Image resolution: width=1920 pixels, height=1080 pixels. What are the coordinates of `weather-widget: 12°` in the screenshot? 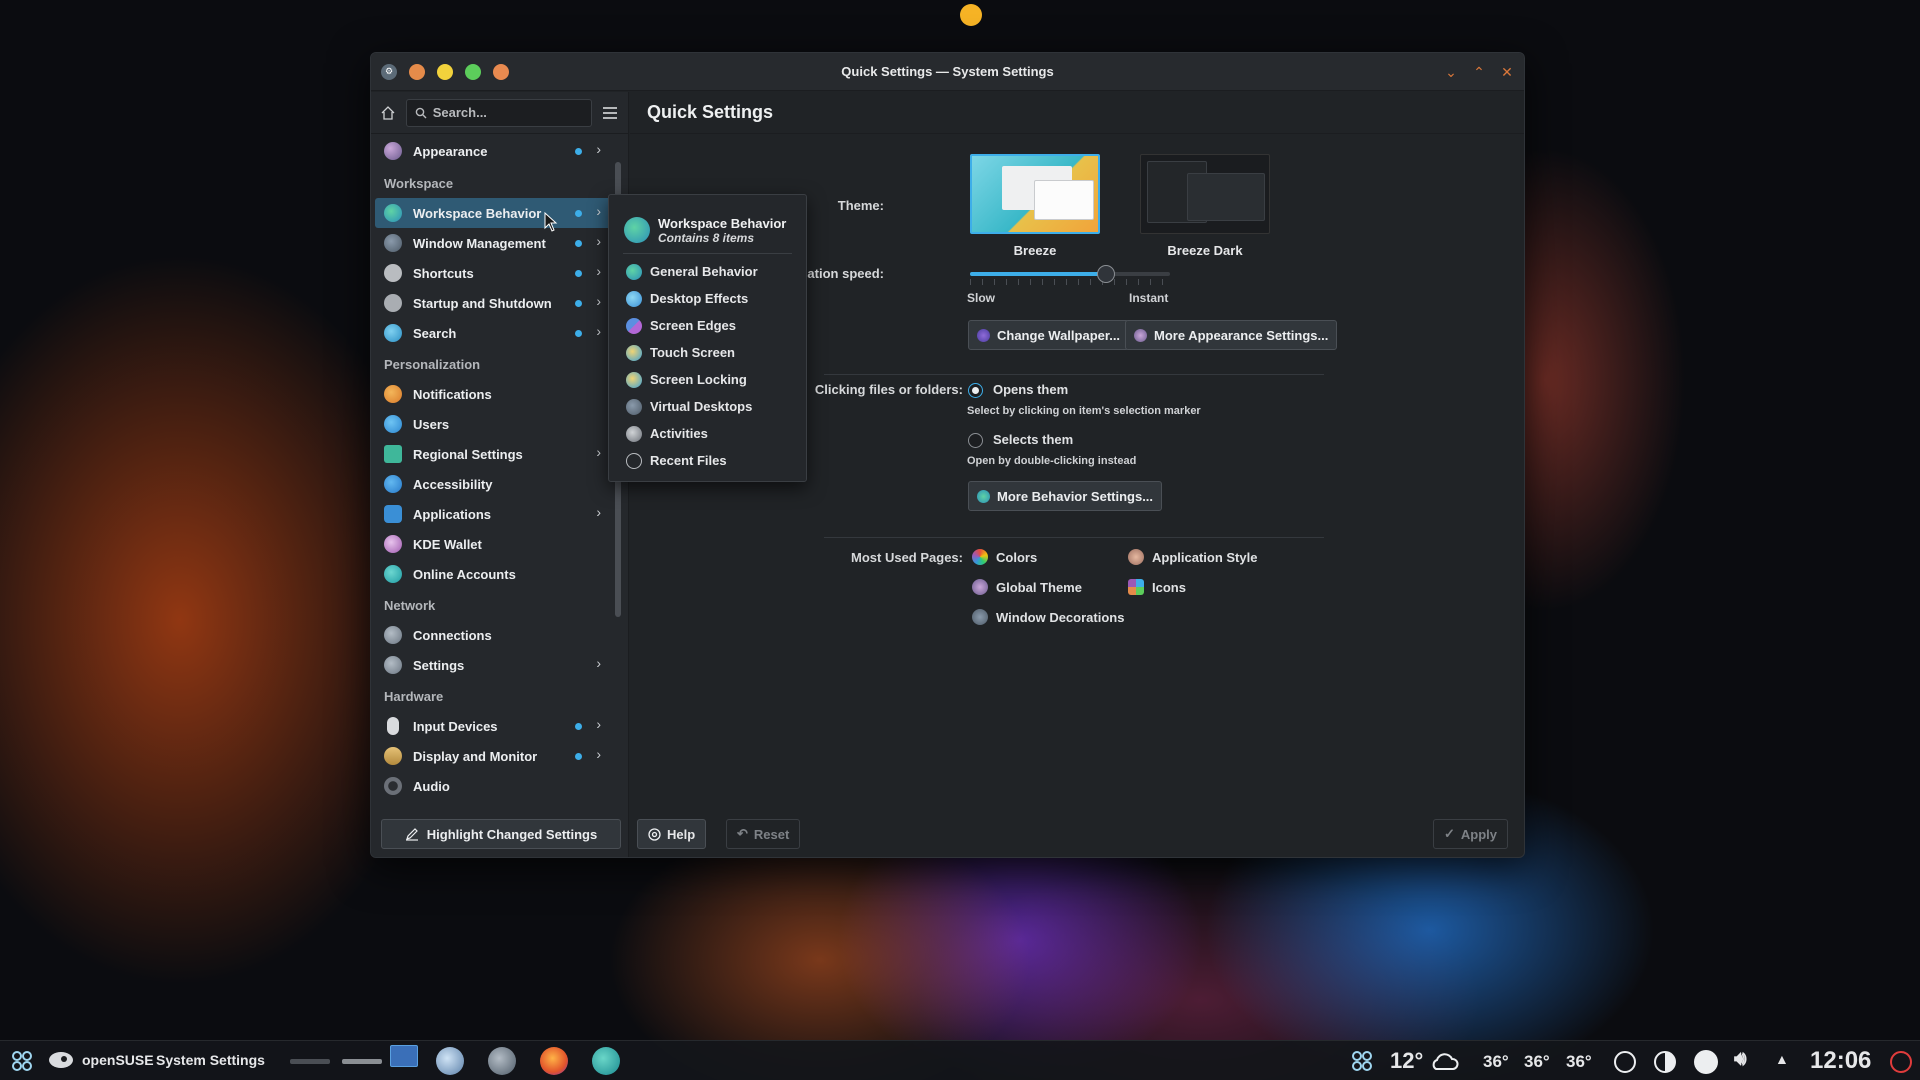 It's located at (1424, 1061).